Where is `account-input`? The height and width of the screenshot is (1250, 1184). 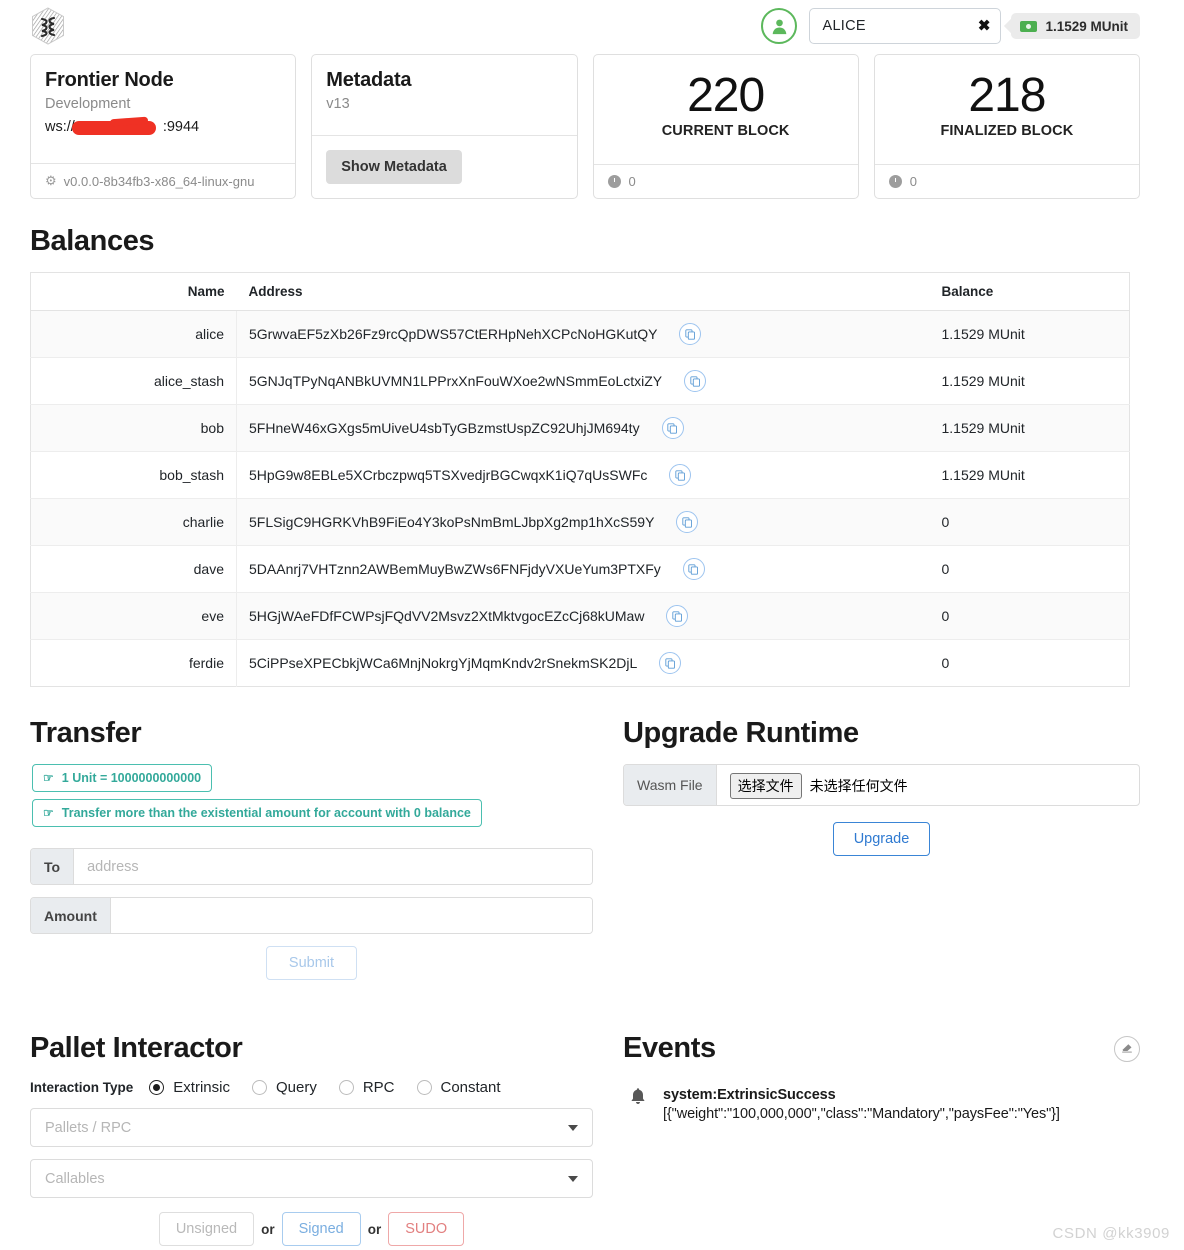
account-input is located at coordinates (890, 26).